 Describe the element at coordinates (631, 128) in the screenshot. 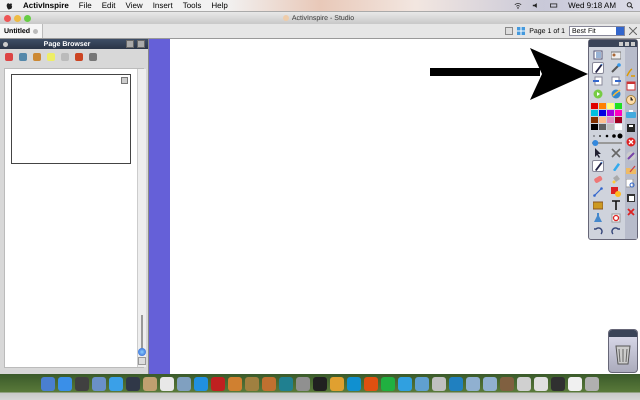

I see `save-icon` at that location.